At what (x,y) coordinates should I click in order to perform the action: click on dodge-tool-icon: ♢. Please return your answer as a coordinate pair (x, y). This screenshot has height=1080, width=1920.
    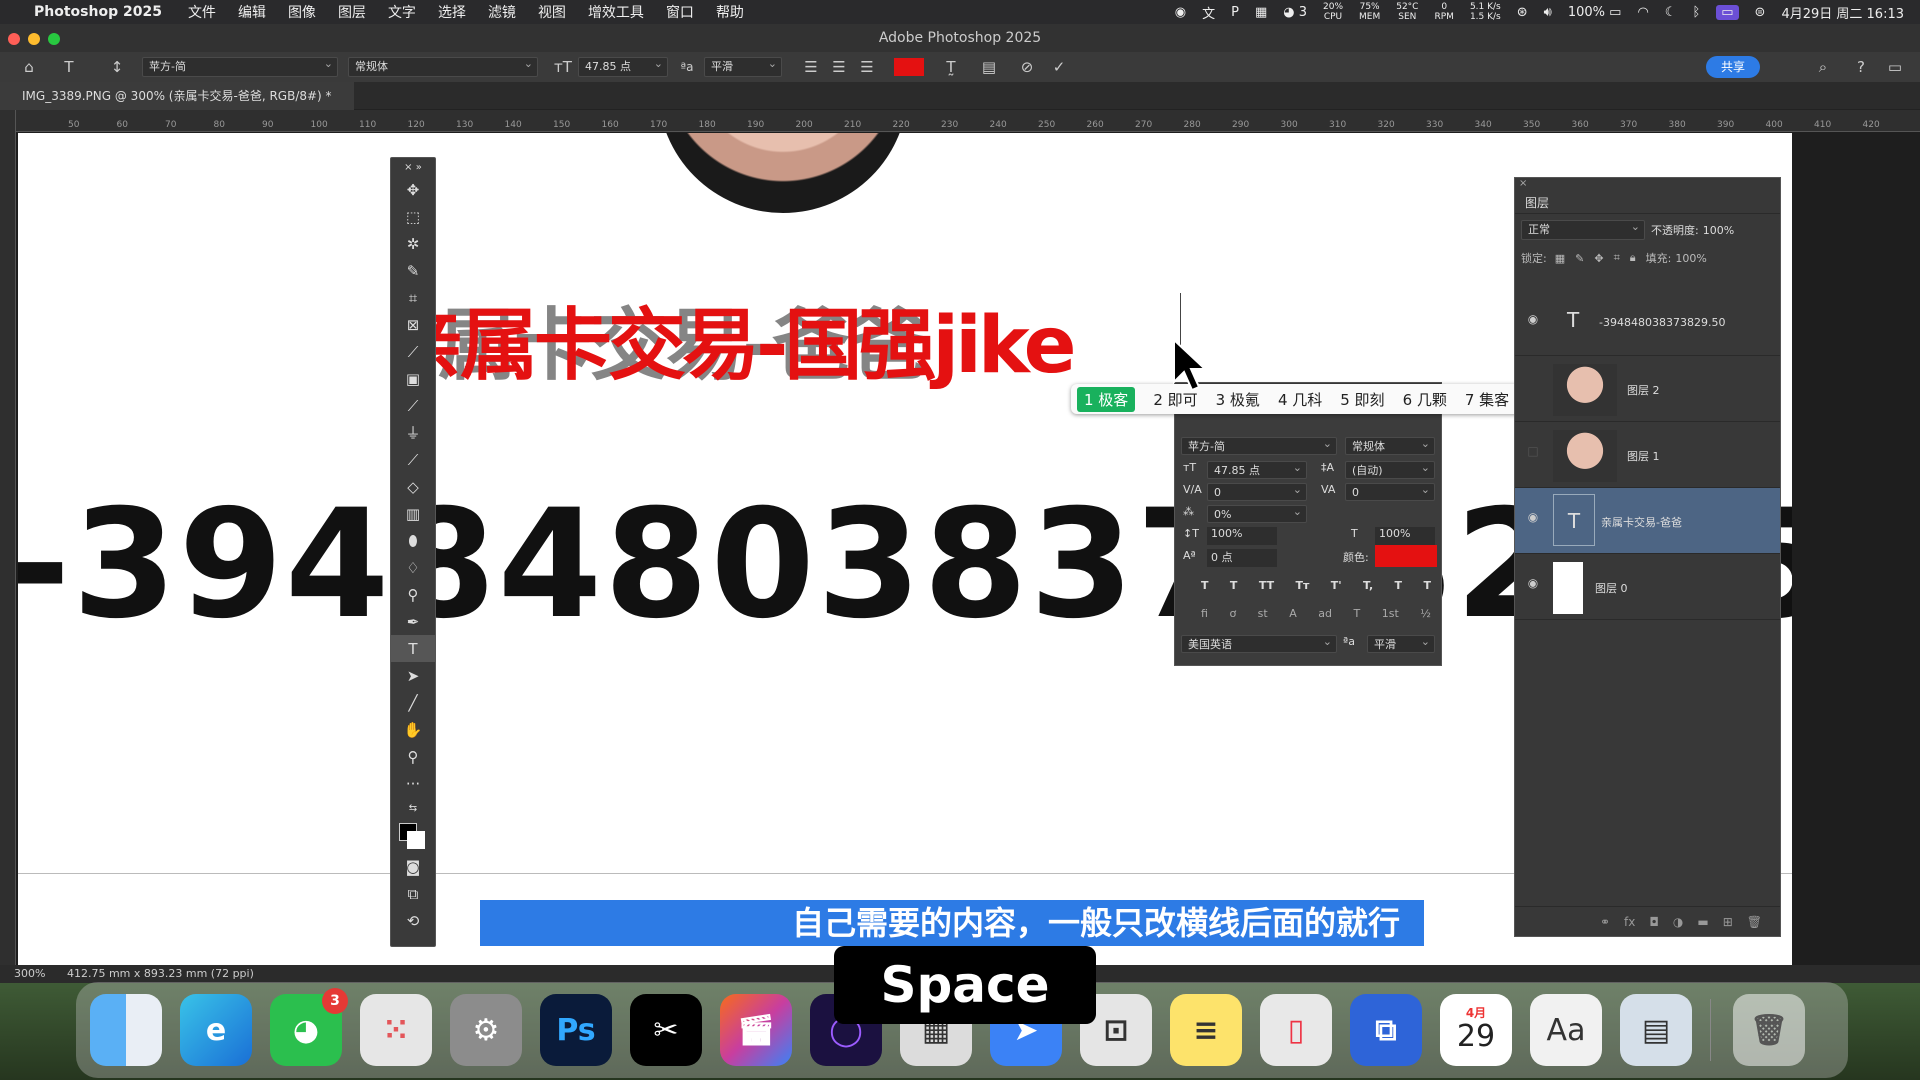
    Looking at the image, I should click on (413, 567).